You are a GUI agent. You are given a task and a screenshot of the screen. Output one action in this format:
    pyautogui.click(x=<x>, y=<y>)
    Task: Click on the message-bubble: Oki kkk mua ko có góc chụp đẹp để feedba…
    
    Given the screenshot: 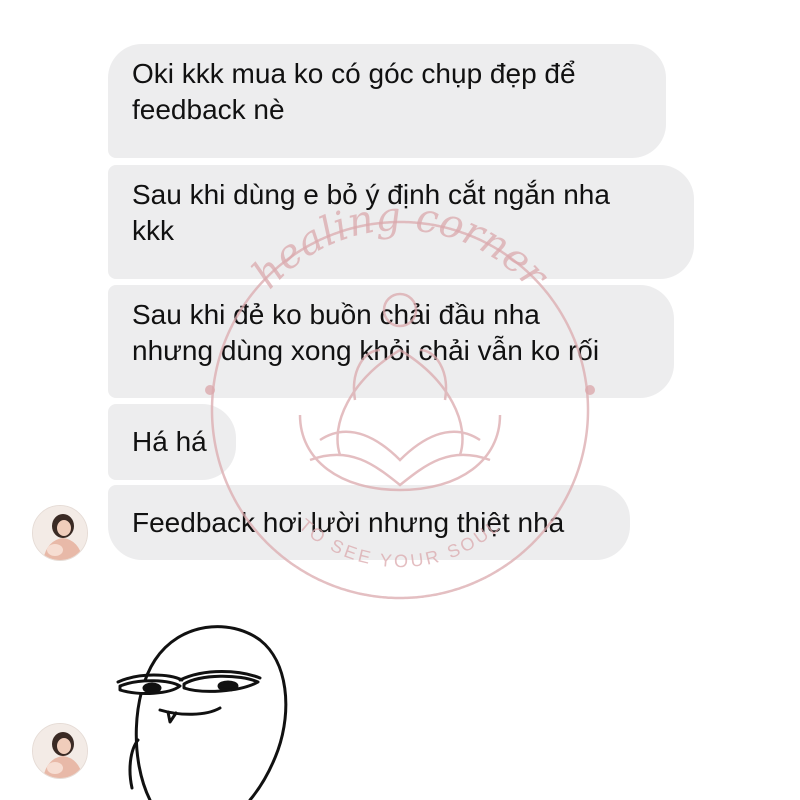 What is the action you would take?
    pyautogui.click(x=387, y=101)
    